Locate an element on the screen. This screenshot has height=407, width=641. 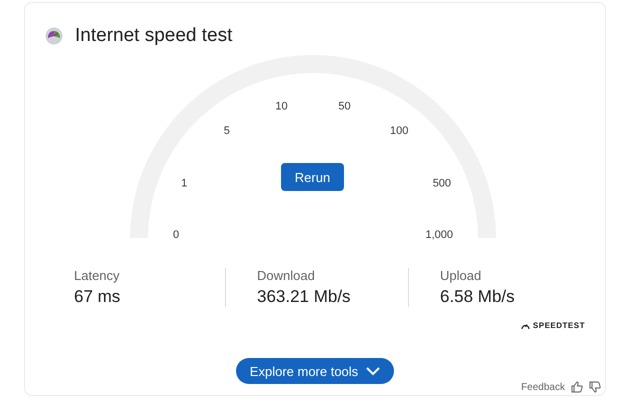
gauge-tick-label: 10 is located at coordinates (281, 106).